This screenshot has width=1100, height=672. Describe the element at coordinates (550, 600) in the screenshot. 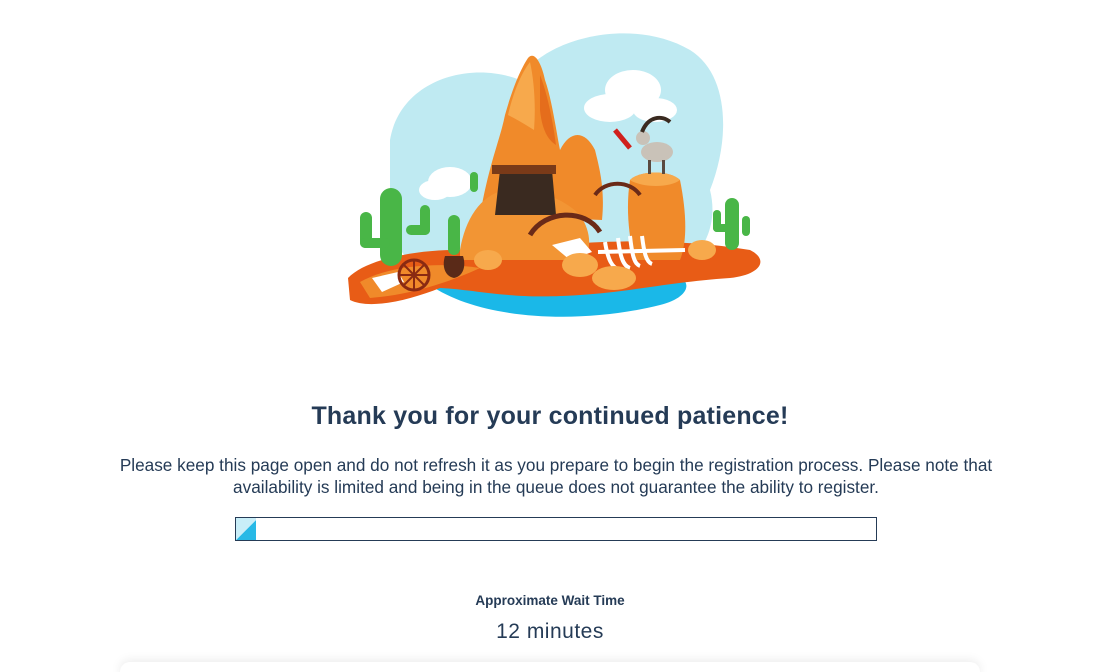

I see `wait-time-label: Approximate Wait Time` at that location.